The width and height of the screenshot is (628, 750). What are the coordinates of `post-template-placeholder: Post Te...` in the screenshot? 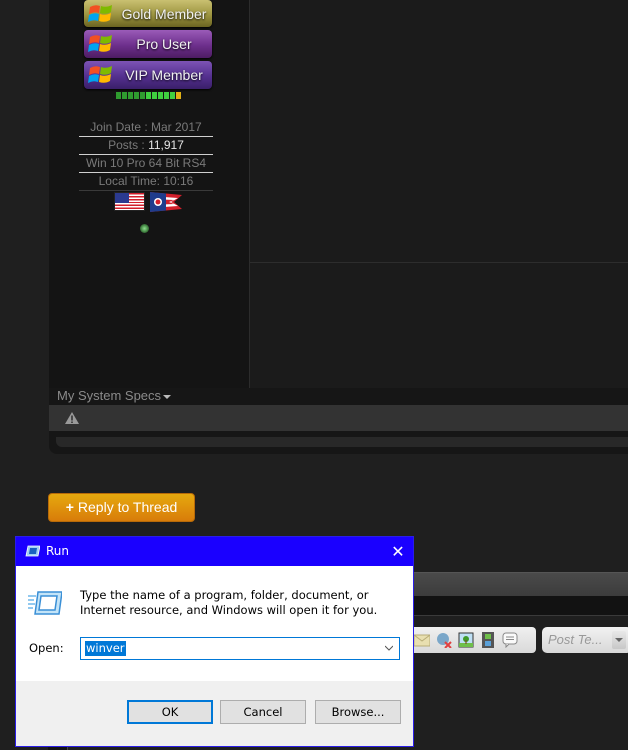 It's located at (575, 639).